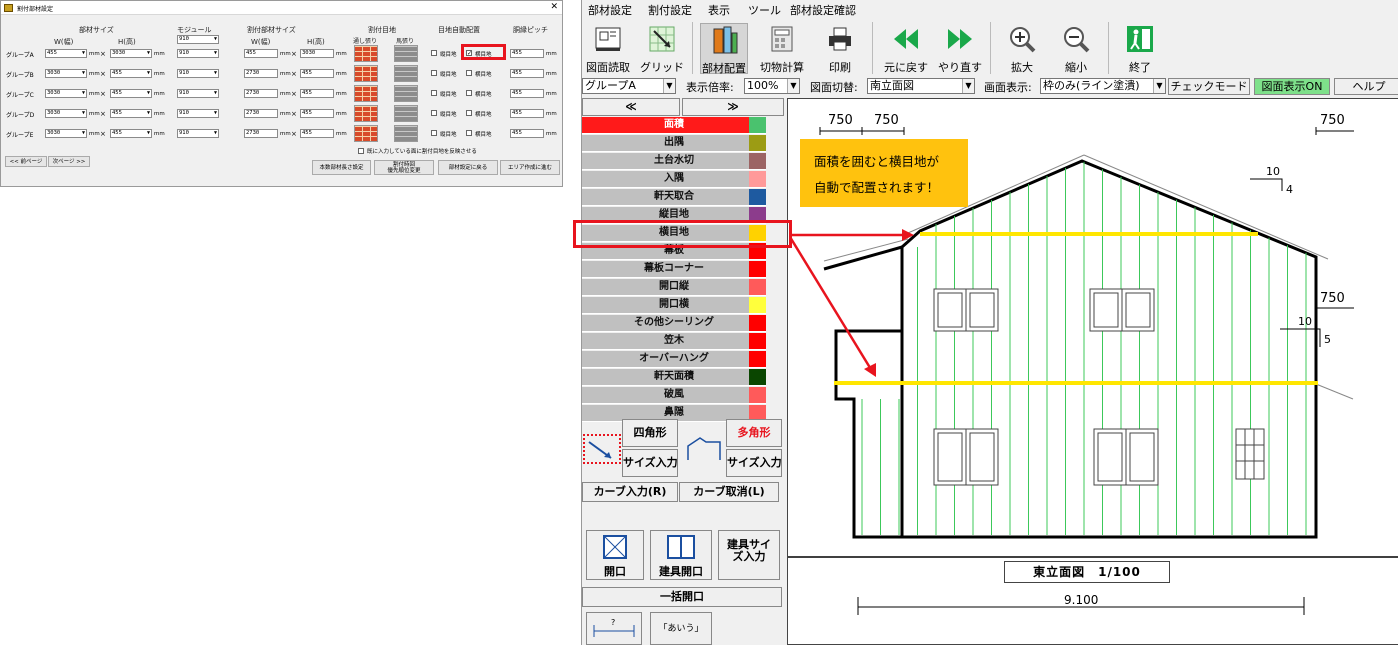 The image size is (1398, 646). What do you see at coordinates (66, 53) in the screenshot?
I see `group-width-select: 455` at bounding box center [66, 53].